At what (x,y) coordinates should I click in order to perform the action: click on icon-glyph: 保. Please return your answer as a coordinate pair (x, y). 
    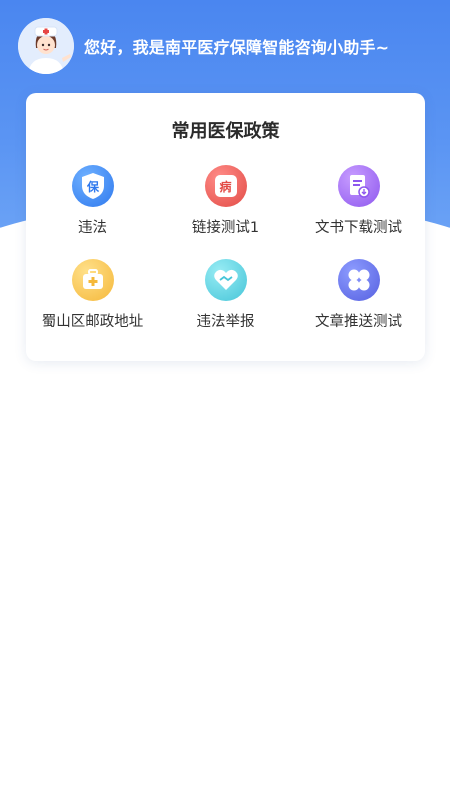
    Looking at the image, I should click on (92, 186).